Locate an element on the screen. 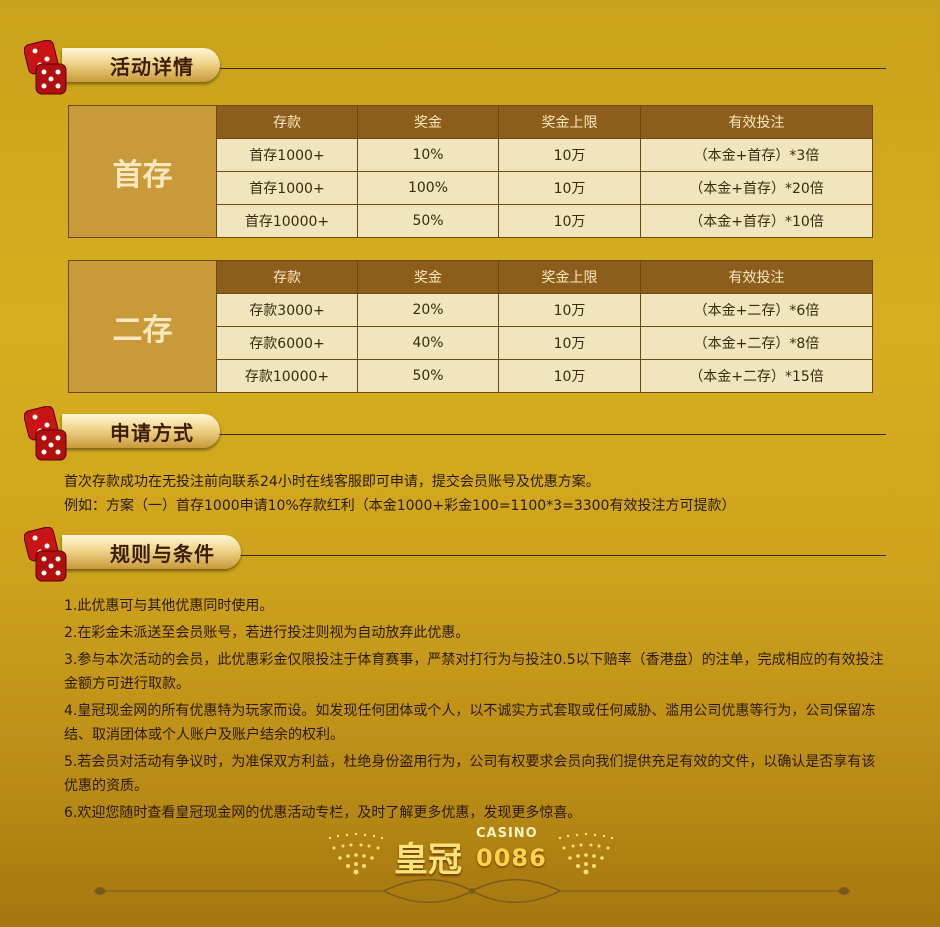  section-header-apply: 申请方式 is located at coordinates (455, 434).